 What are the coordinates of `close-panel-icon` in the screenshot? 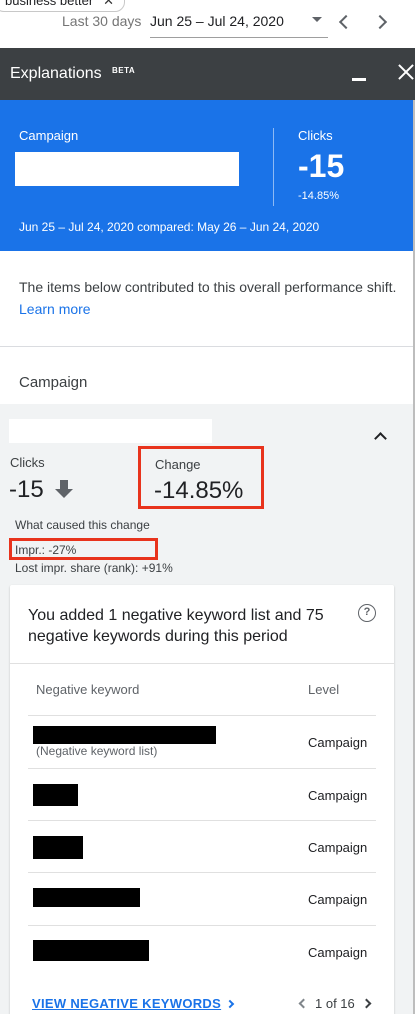 It's located at (405, 72).